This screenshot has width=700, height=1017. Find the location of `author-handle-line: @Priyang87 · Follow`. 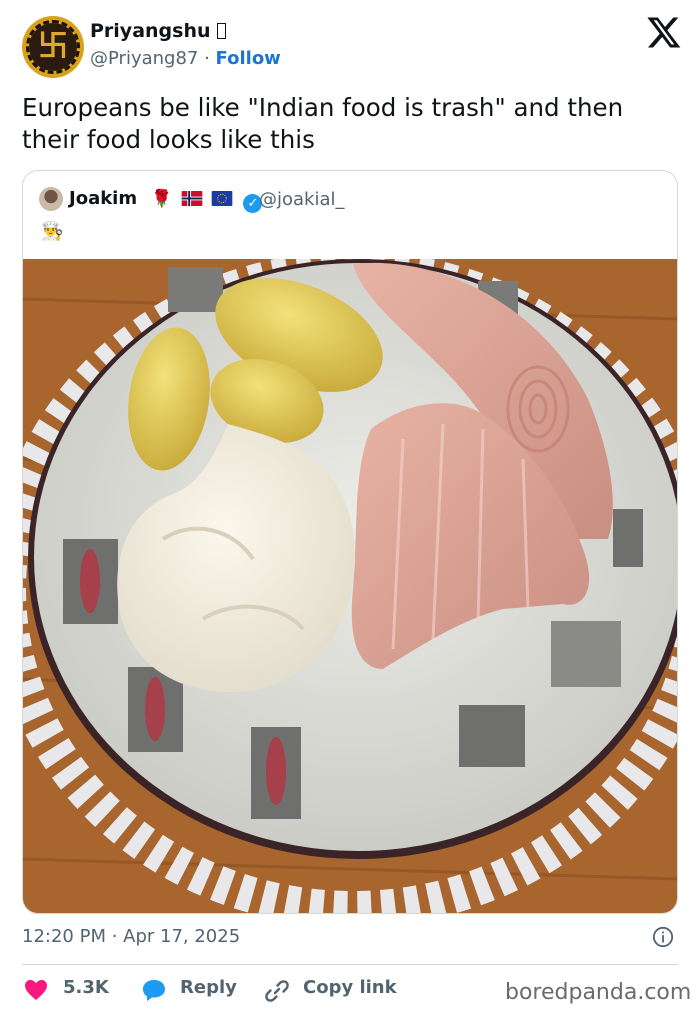

author-handle-line: @Priyang87 · Follow is located at coordinates (185, 58).